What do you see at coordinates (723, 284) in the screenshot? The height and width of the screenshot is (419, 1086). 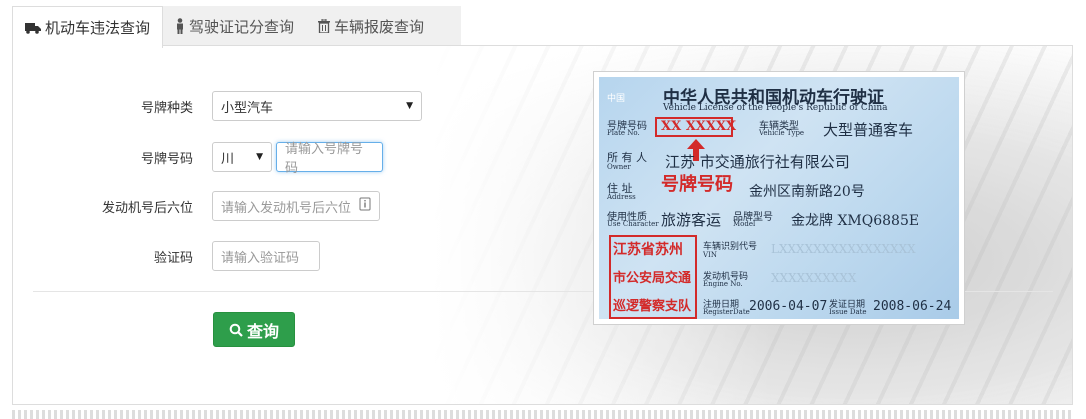 I see `license-engine-label-en: Engine No.` at bounding box center [723, 284].